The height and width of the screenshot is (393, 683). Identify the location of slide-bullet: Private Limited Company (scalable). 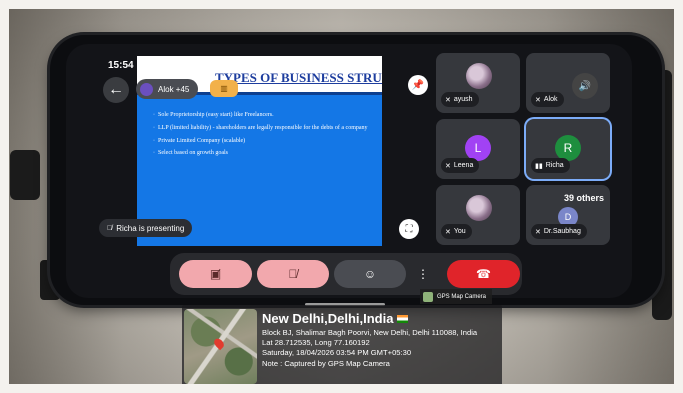
(266, 142).